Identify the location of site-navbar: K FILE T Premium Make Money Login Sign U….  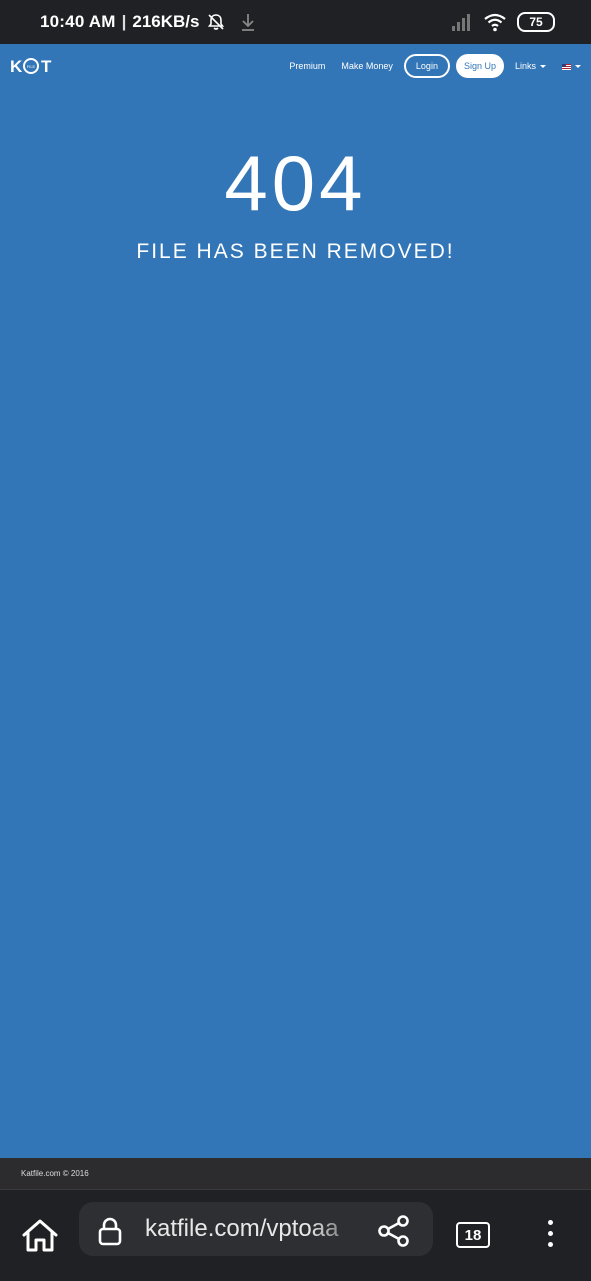
(295, 66).